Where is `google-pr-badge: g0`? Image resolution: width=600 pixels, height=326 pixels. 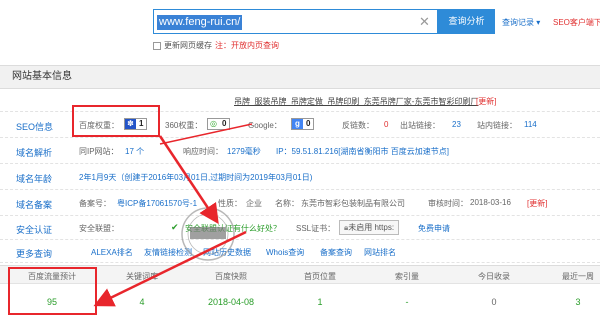 google-pr-badge: g0 is located at coordinates (303, 124).